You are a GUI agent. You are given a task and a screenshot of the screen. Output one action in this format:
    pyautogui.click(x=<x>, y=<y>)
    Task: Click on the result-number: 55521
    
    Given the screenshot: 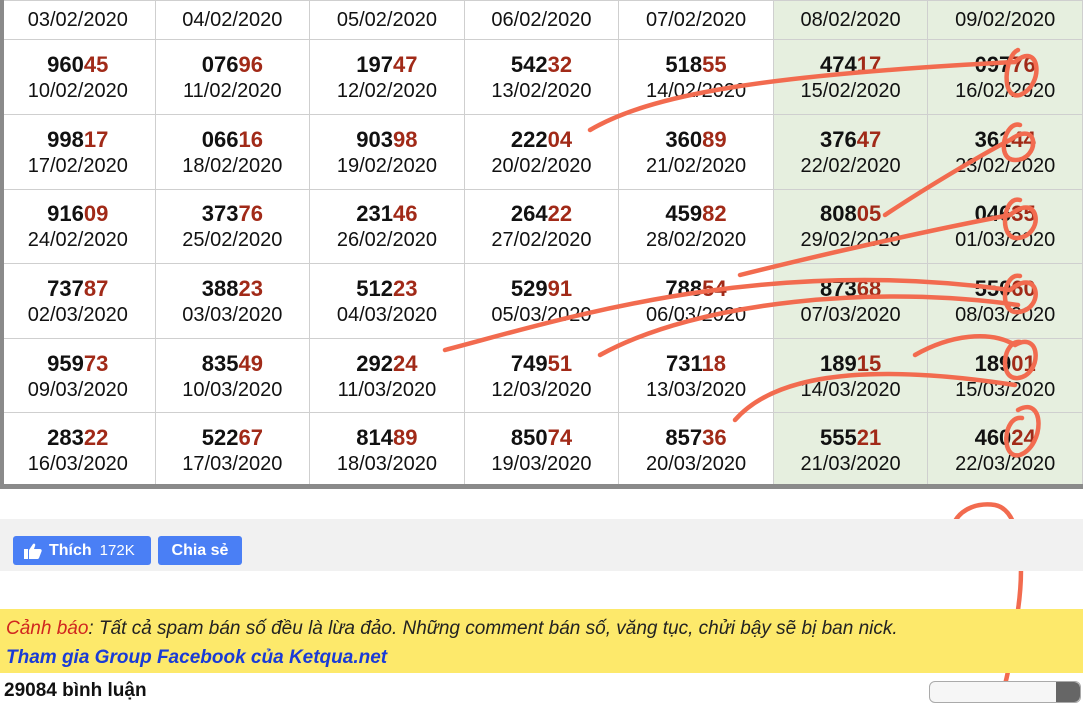 What is the action you would take?
    pyautogui.click(x=851, y=438)
    